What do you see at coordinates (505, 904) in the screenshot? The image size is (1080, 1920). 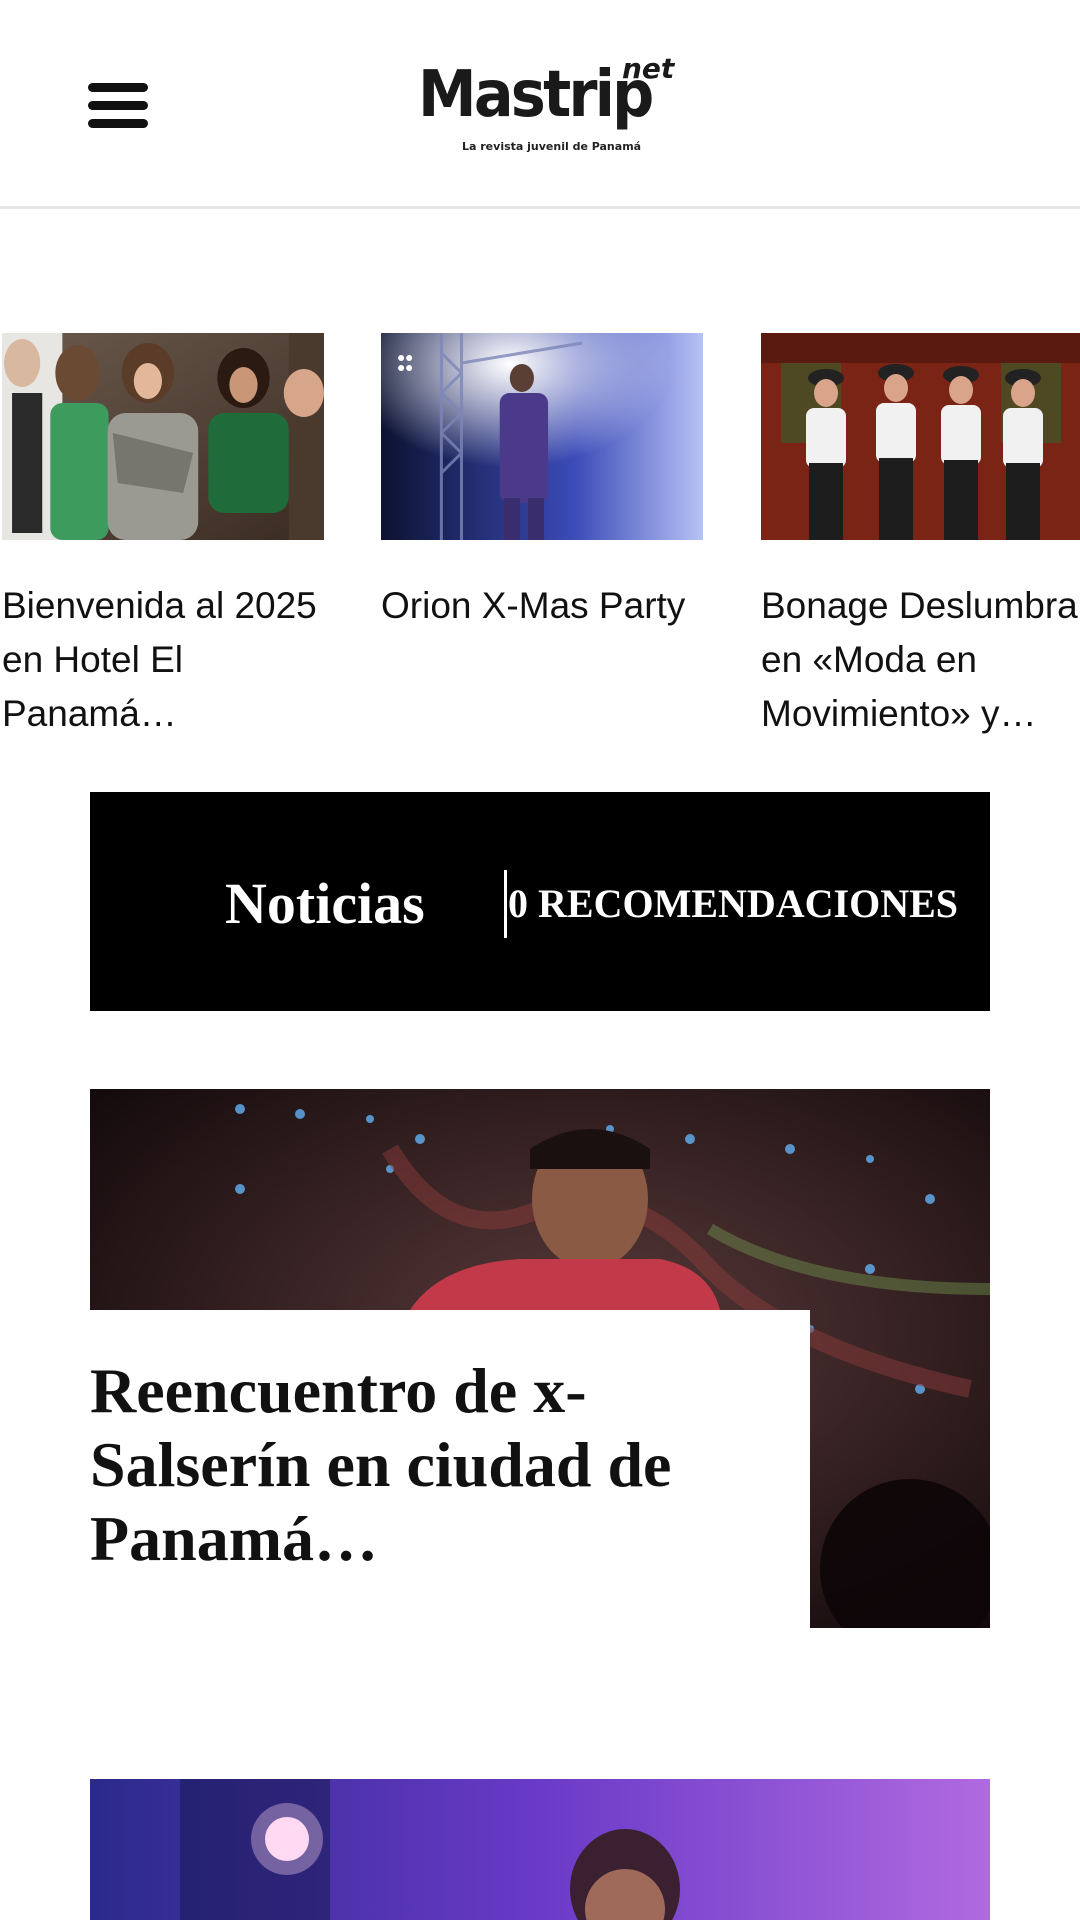 I see `section-divider` at bounding box center [505, 904].